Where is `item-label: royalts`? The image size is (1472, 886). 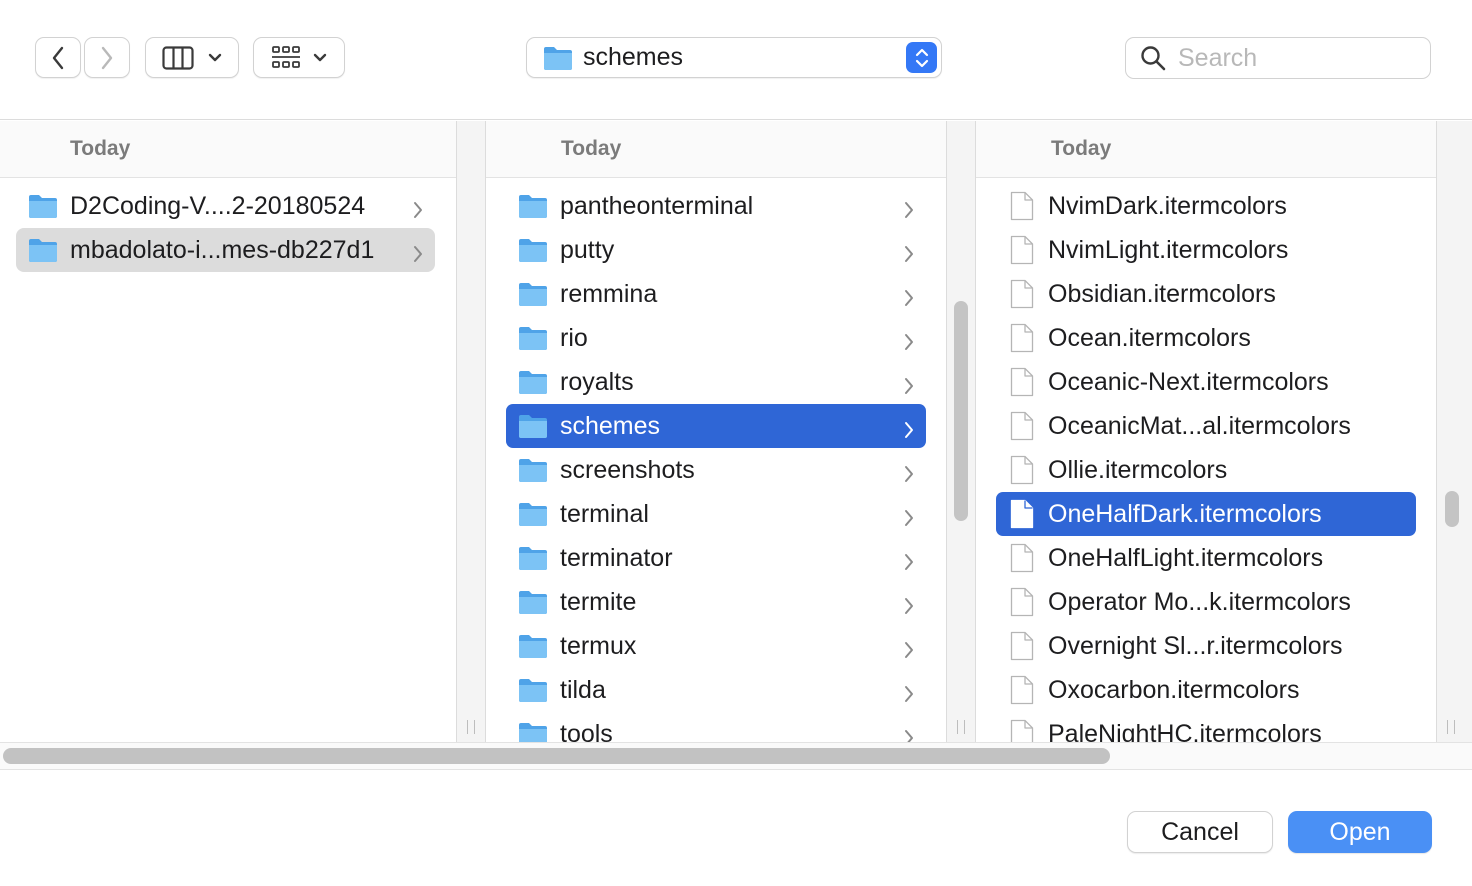 item-label: royalts is located at coordinates (597, 381).